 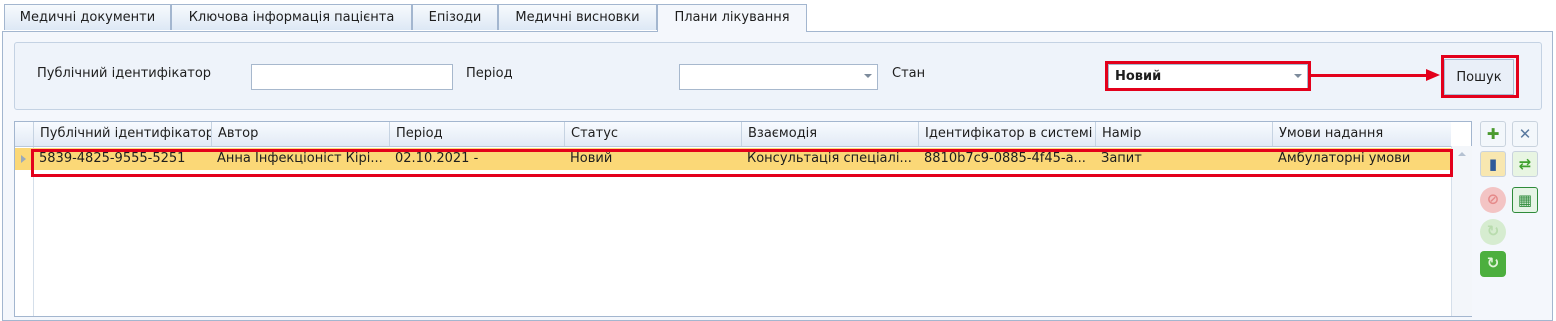 What do you see at coordinates (652, 134) in the screenshot?
I see `column-status: Статус` at bounding box center [652, 134].